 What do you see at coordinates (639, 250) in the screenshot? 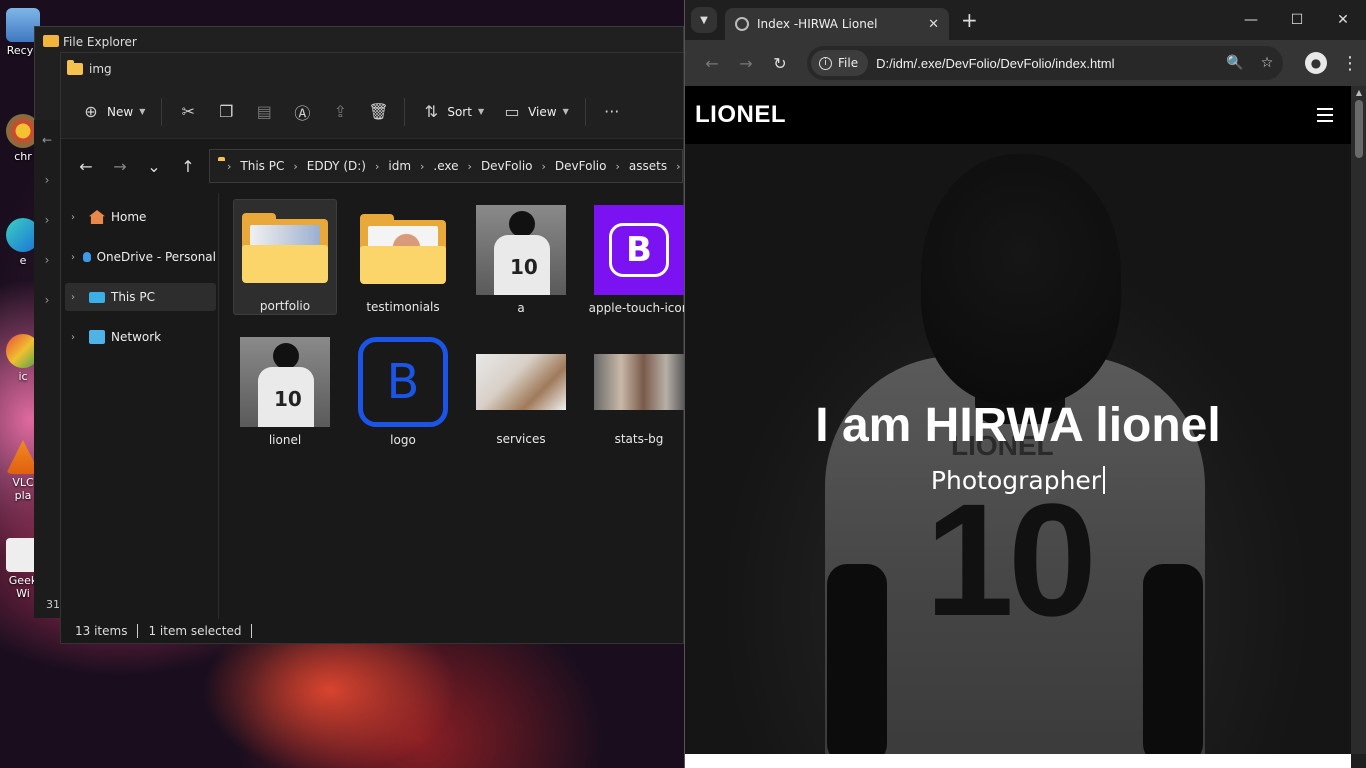
I see `bootstrap-icon: B` at bounding box center [639, 250].